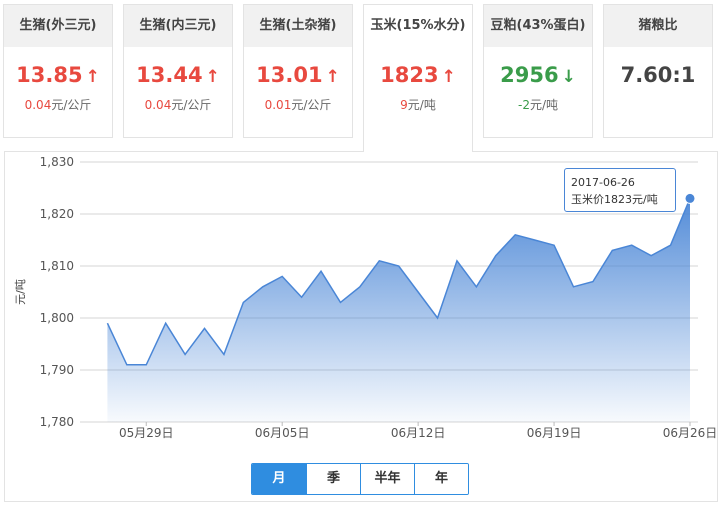  I want to click on y-axis-label: 元/吨, so click(20, 292).